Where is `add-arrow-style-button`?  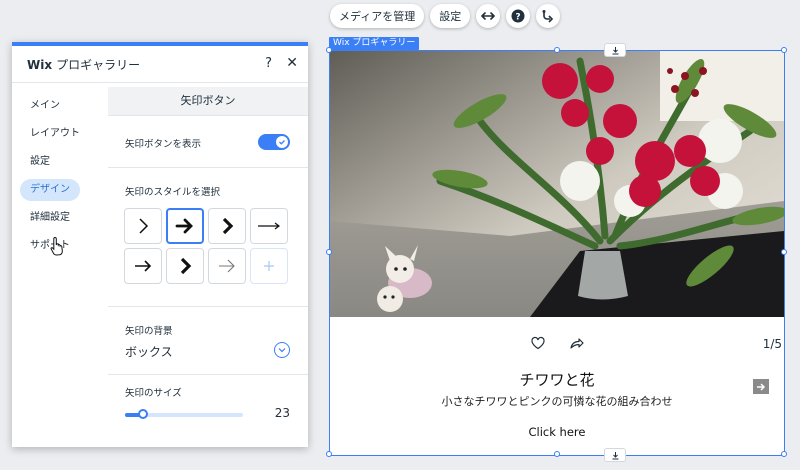
add-arrow-style-button is located at coordinates (269, 266).